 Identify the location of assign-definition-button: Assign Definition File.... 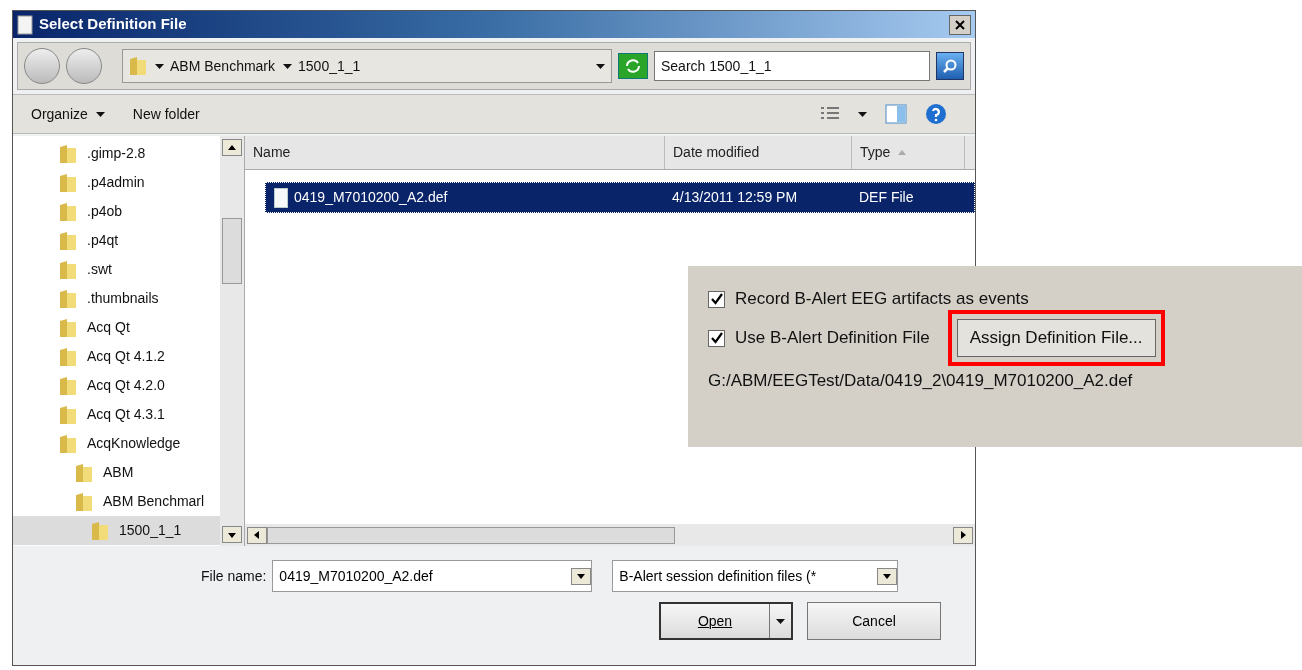
(1056, 338).